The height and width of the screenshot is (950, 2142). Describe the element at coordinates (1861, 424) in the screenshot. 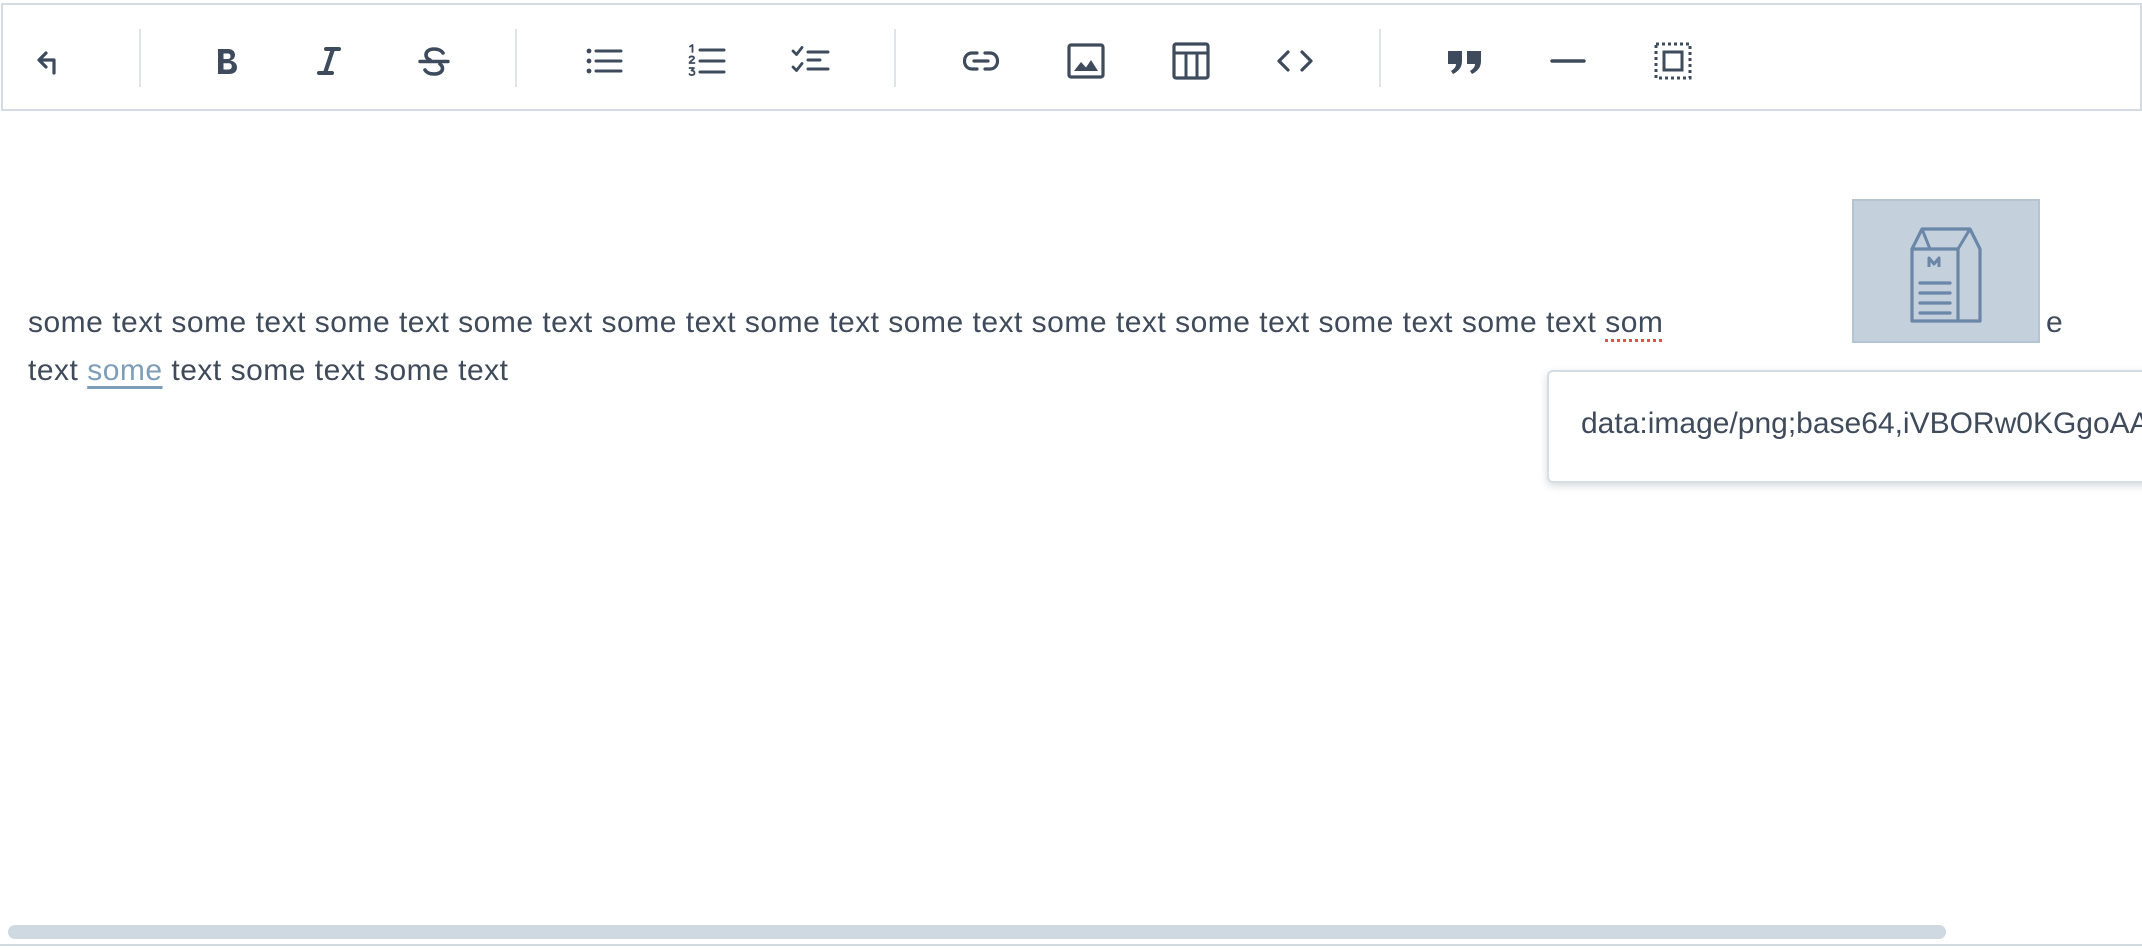

I see `image-url-input` at that location.